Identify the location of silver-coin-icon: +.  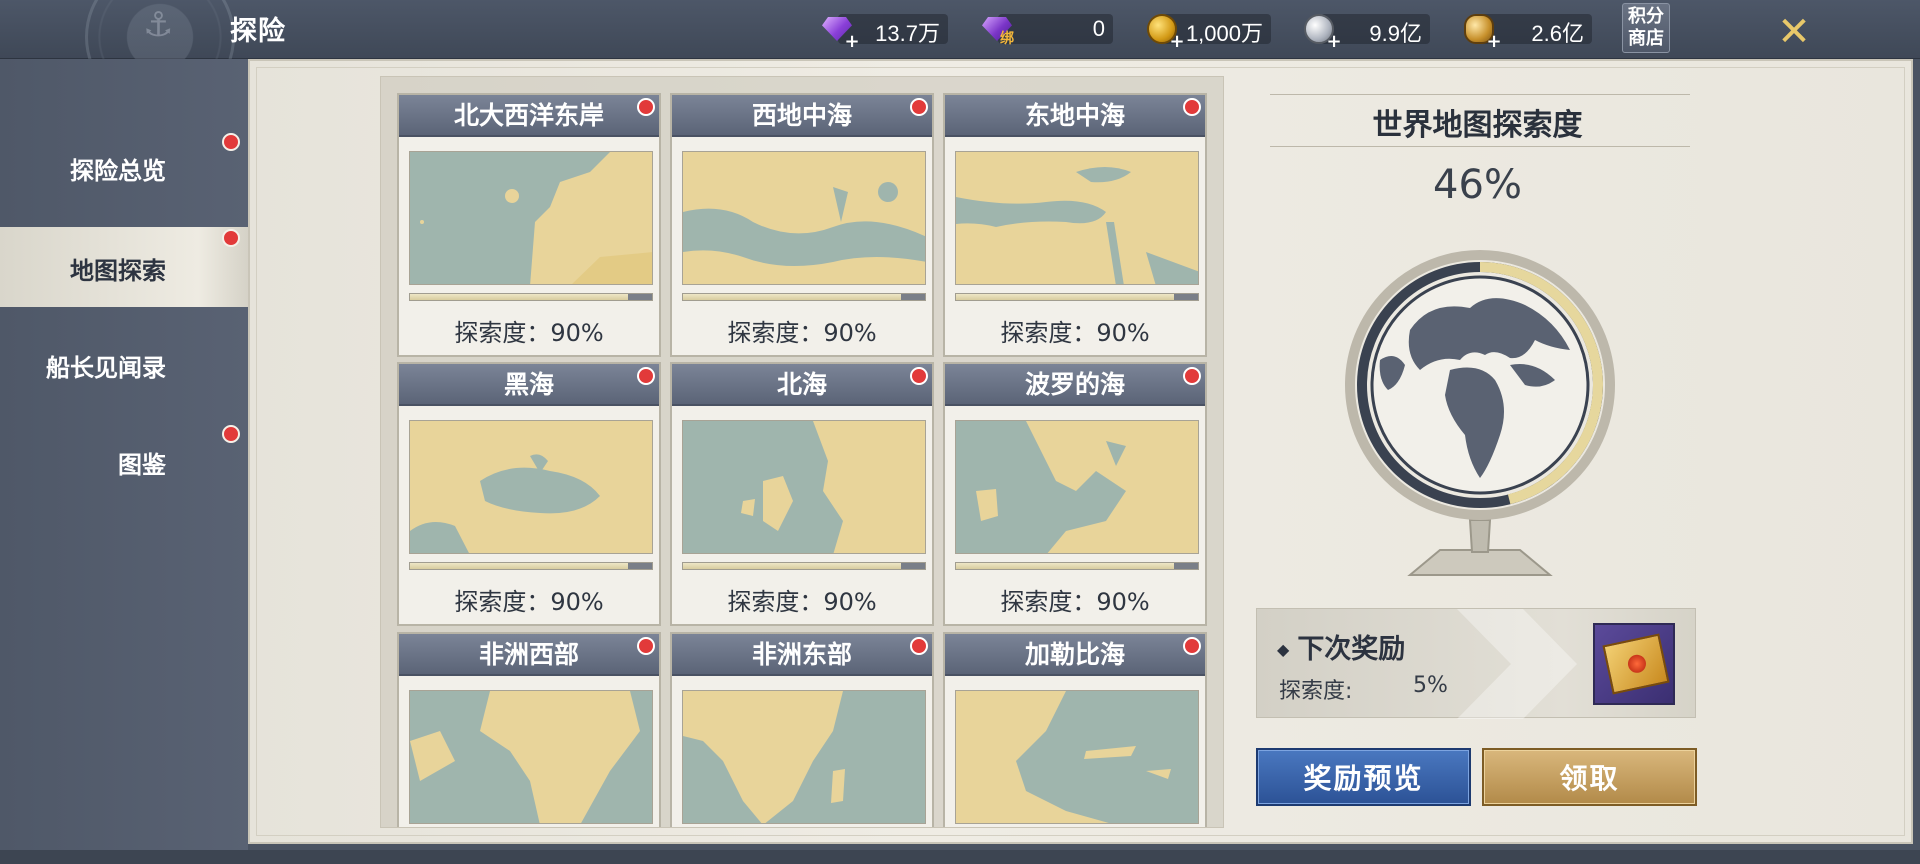
(1321, 31).